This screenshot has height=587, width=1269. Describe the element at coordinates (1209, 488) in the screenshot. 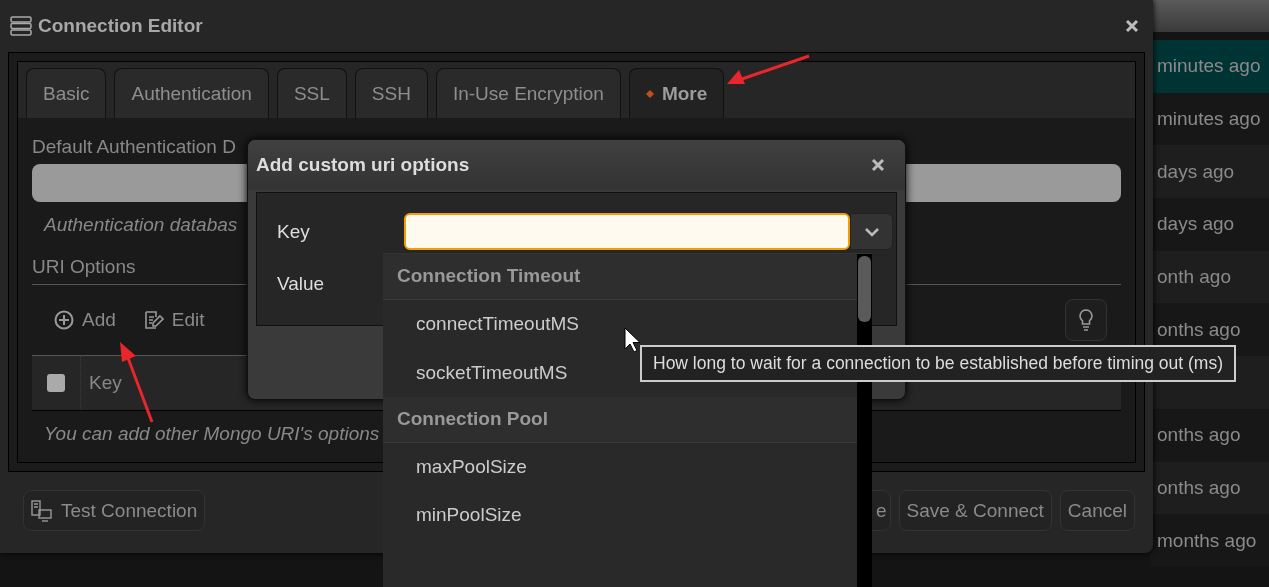

I see `list-row: onths ago` at that location.